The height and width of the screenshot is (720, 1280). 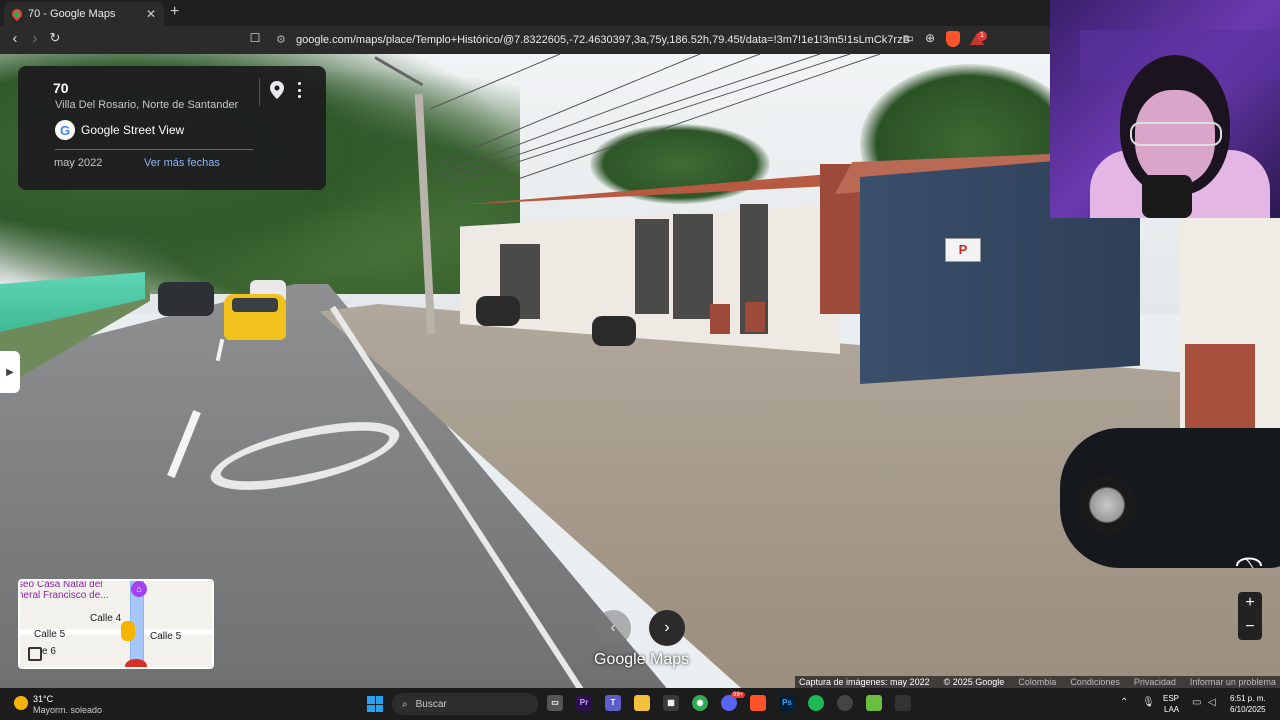 What do you see at coordinates (1233, 682) in the screenshot?
I see `report-problem-link: Informar un problema` at bounding box center [1233, 682].